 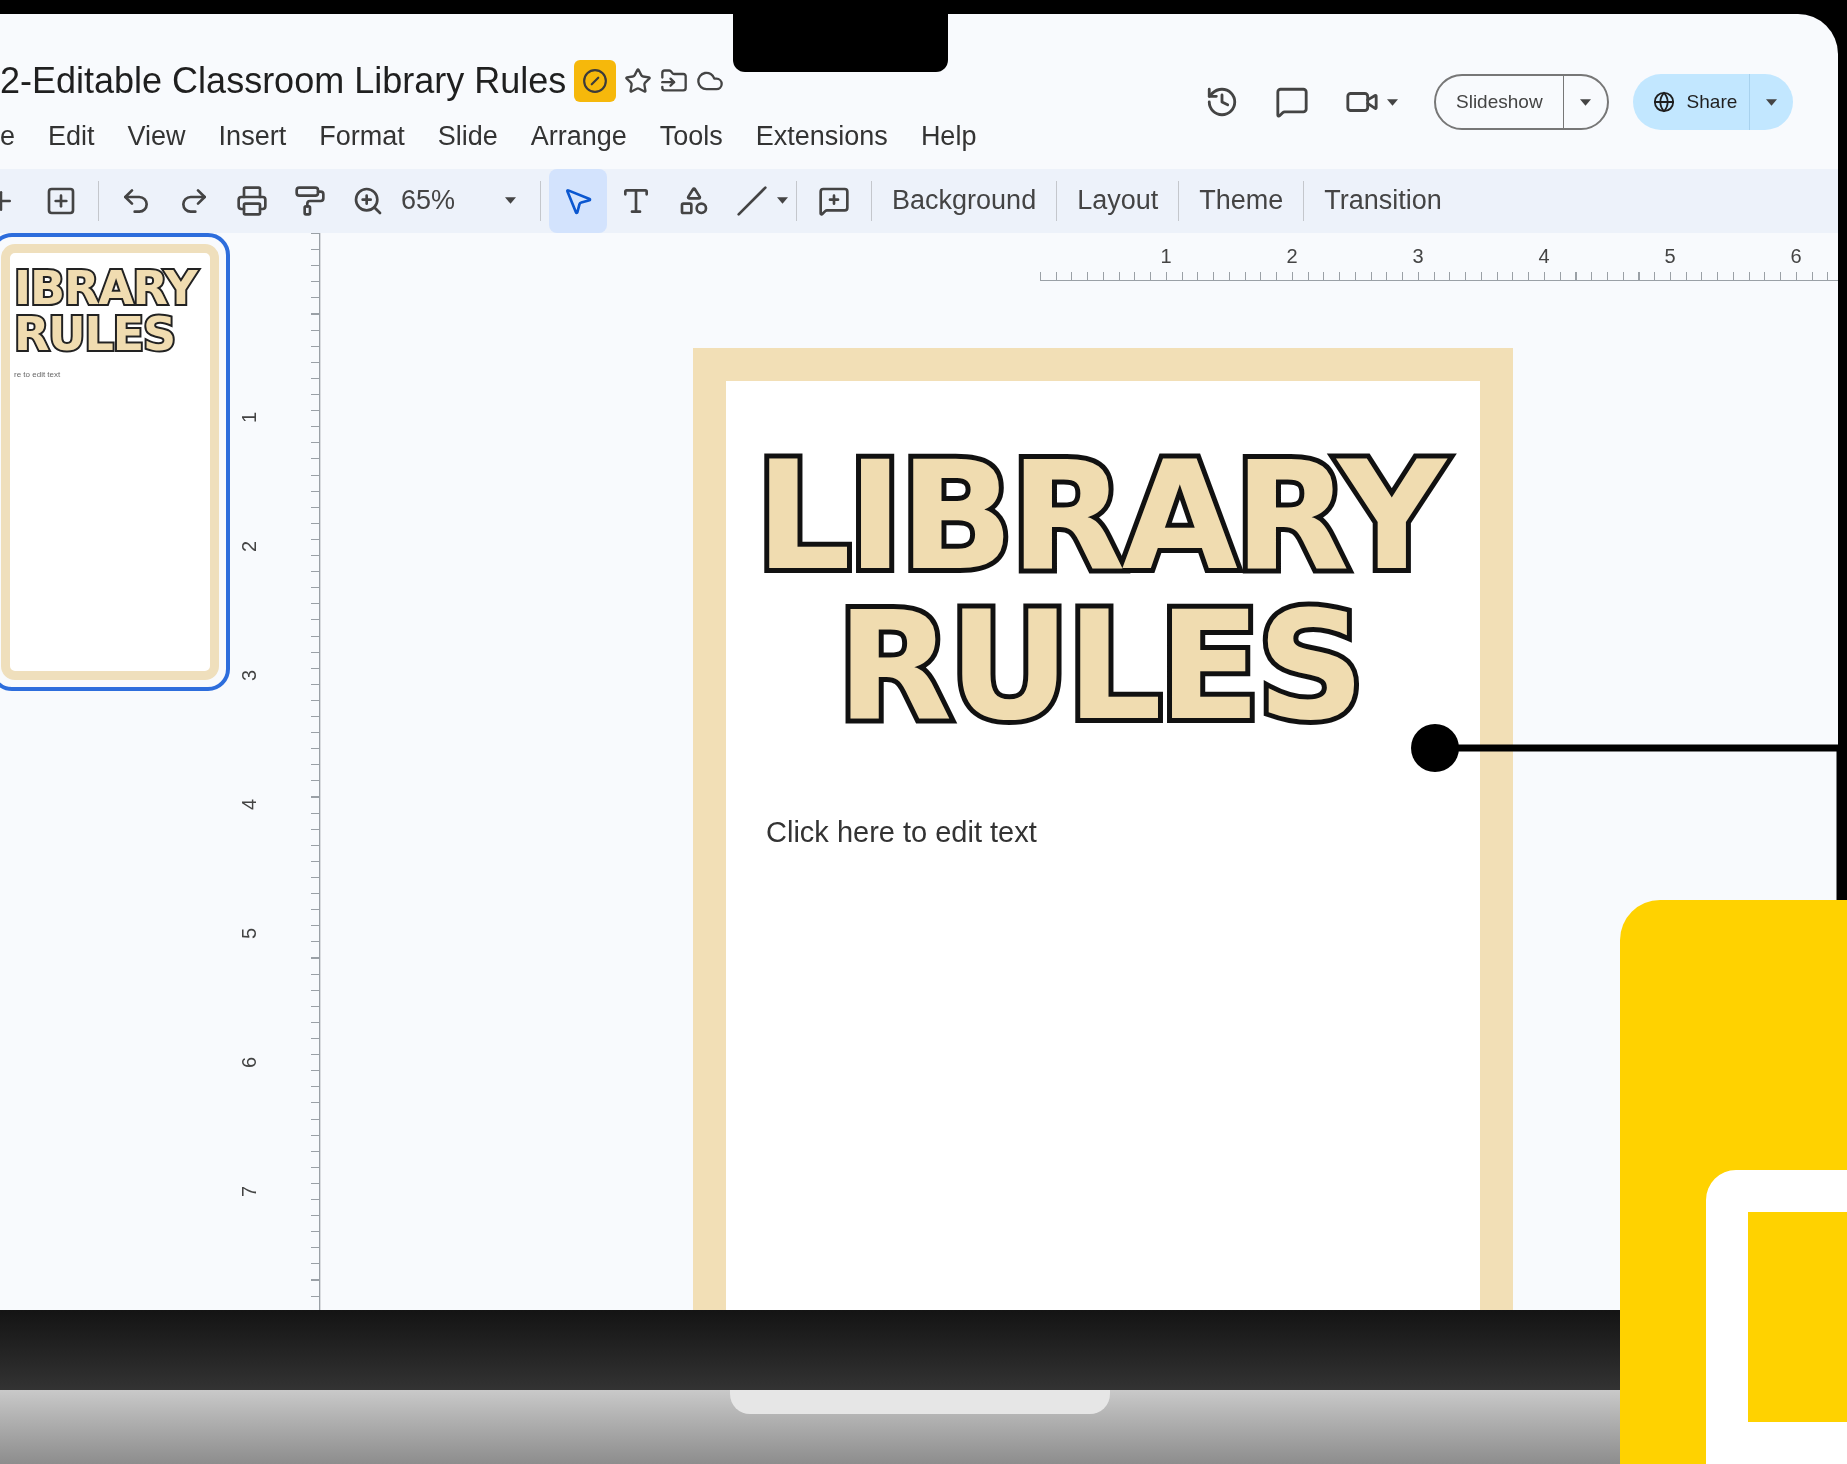 I want to click on history-icon, so click(x=1222, y=102).